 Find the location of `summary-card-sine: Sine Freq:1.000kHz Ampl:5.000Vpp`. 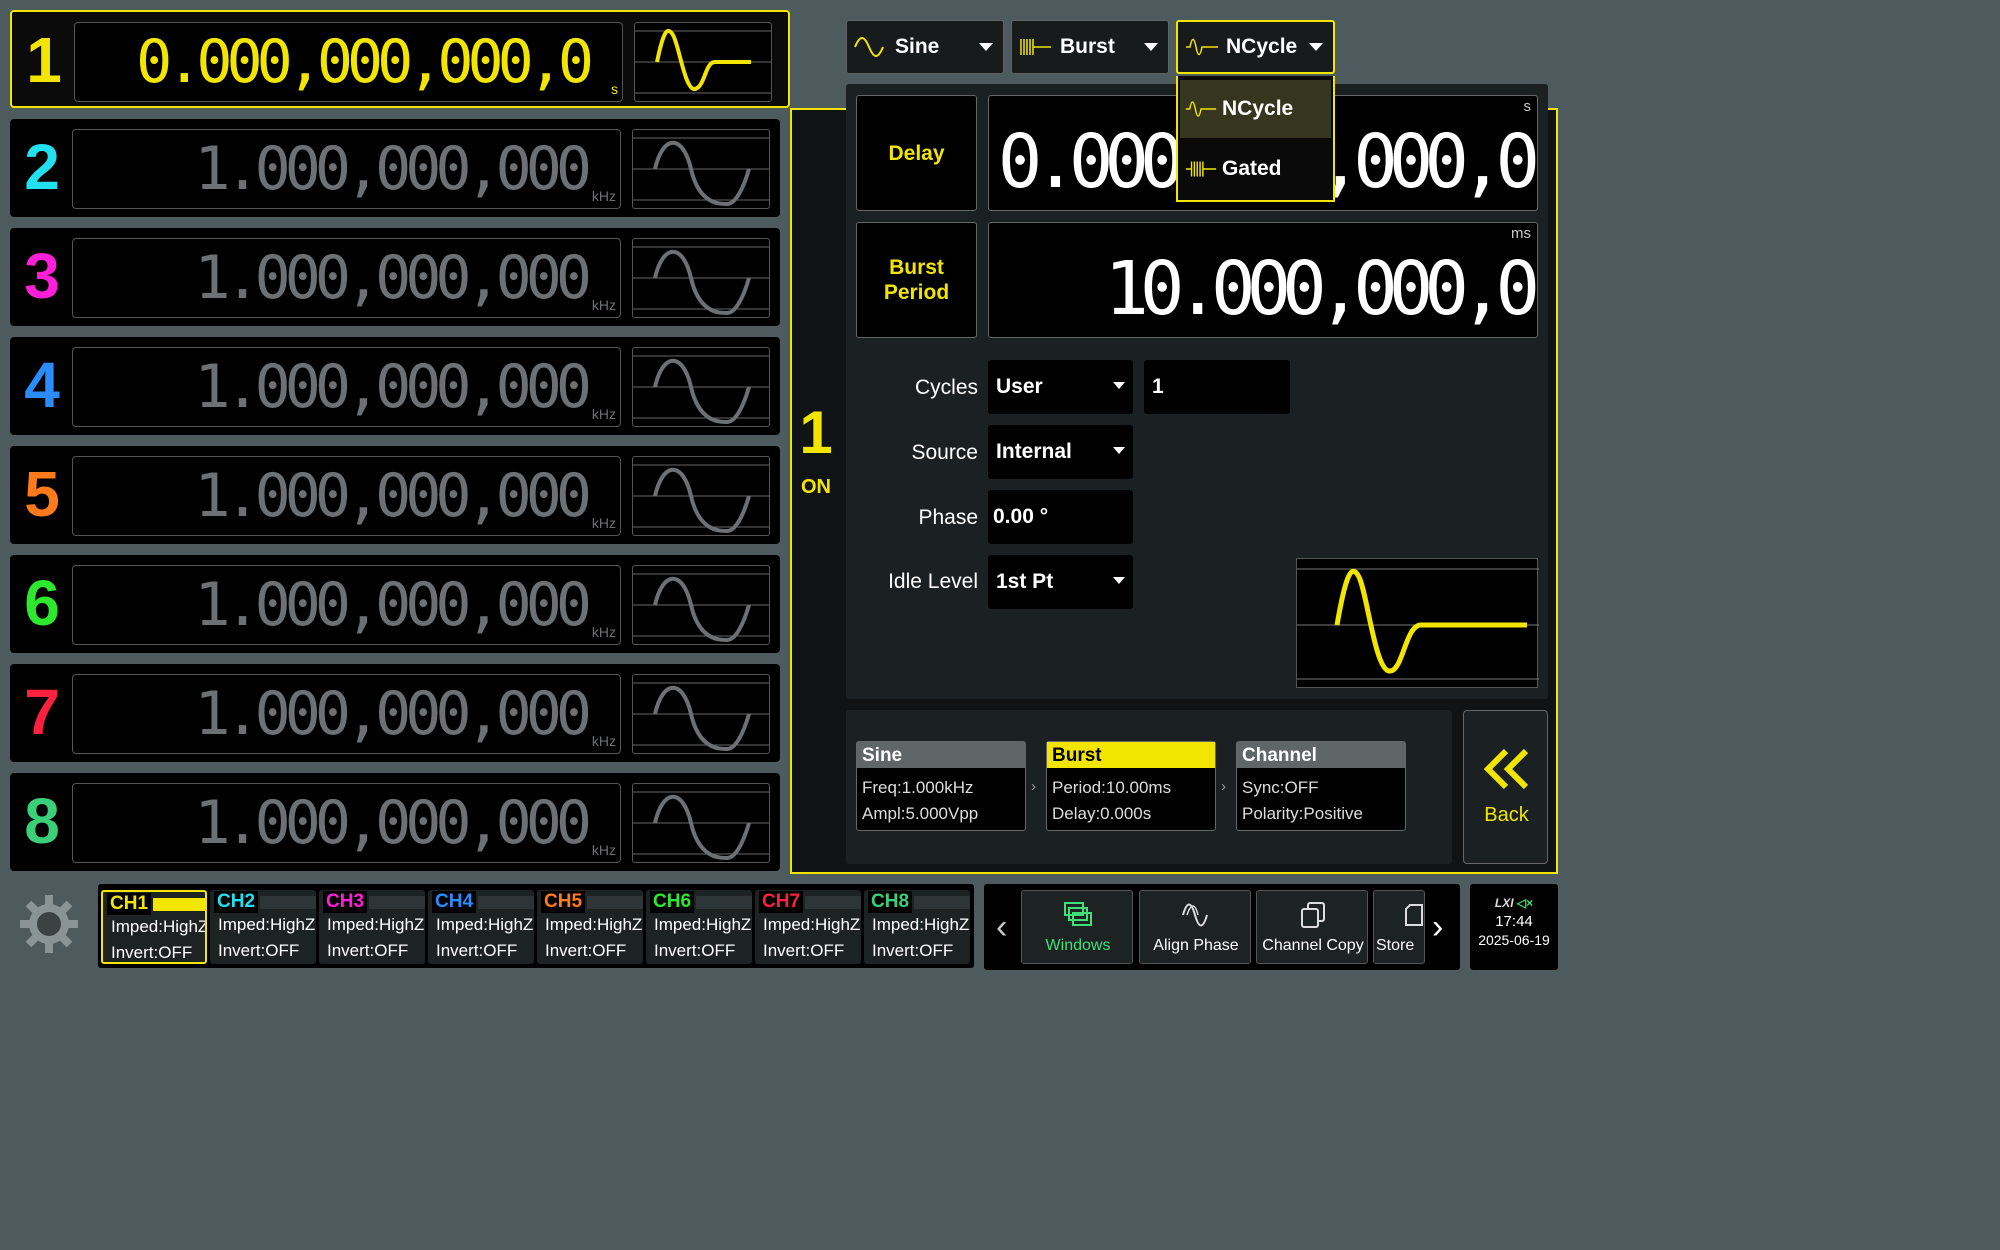

summary-card-sine: Sine Freq:1.000kHz Ampl:5.000Vpp is located at coordinates (941, 786).